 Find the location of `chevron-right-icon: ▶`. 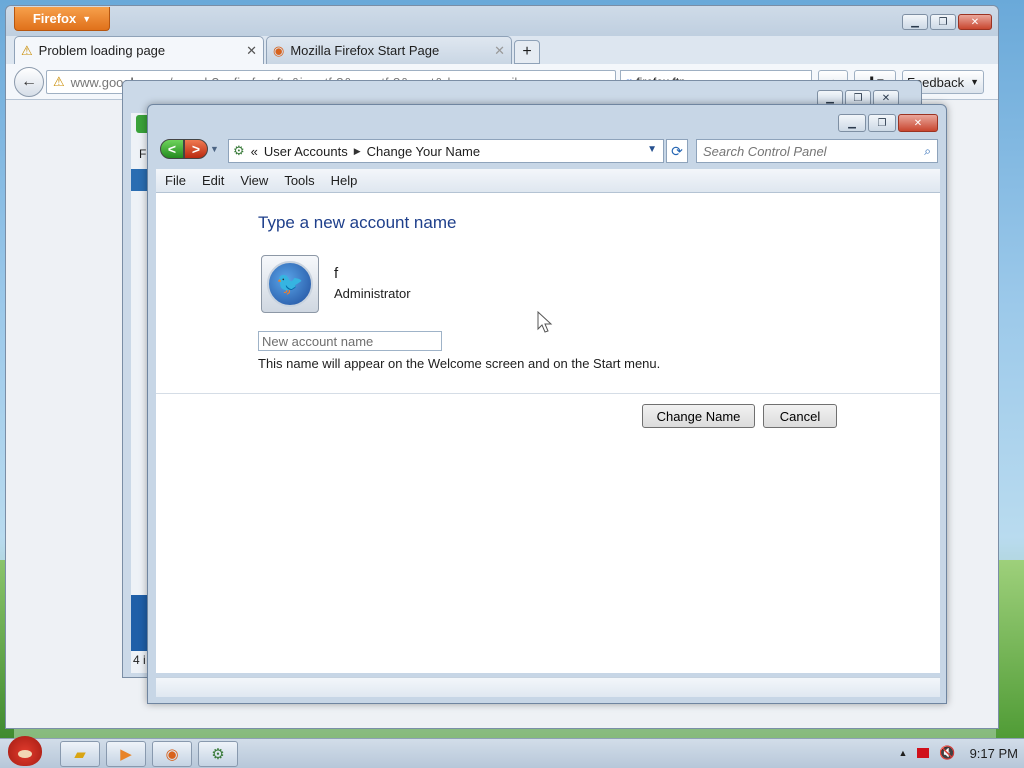

chevron-right-icon: ▶ is located at coordinates (357, 151).